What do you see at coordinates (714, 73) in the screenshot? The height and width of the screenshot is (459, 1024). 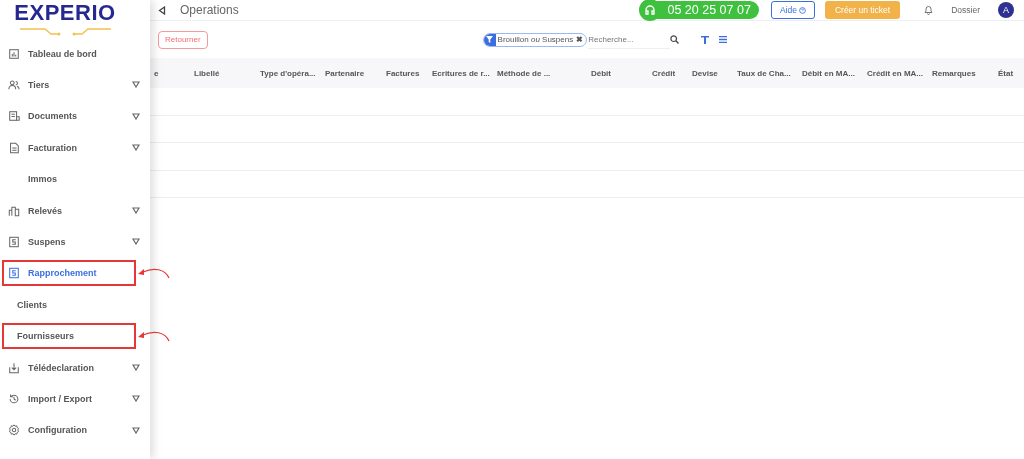 I see `column-header: Devise` at bounding box center [714, 73].